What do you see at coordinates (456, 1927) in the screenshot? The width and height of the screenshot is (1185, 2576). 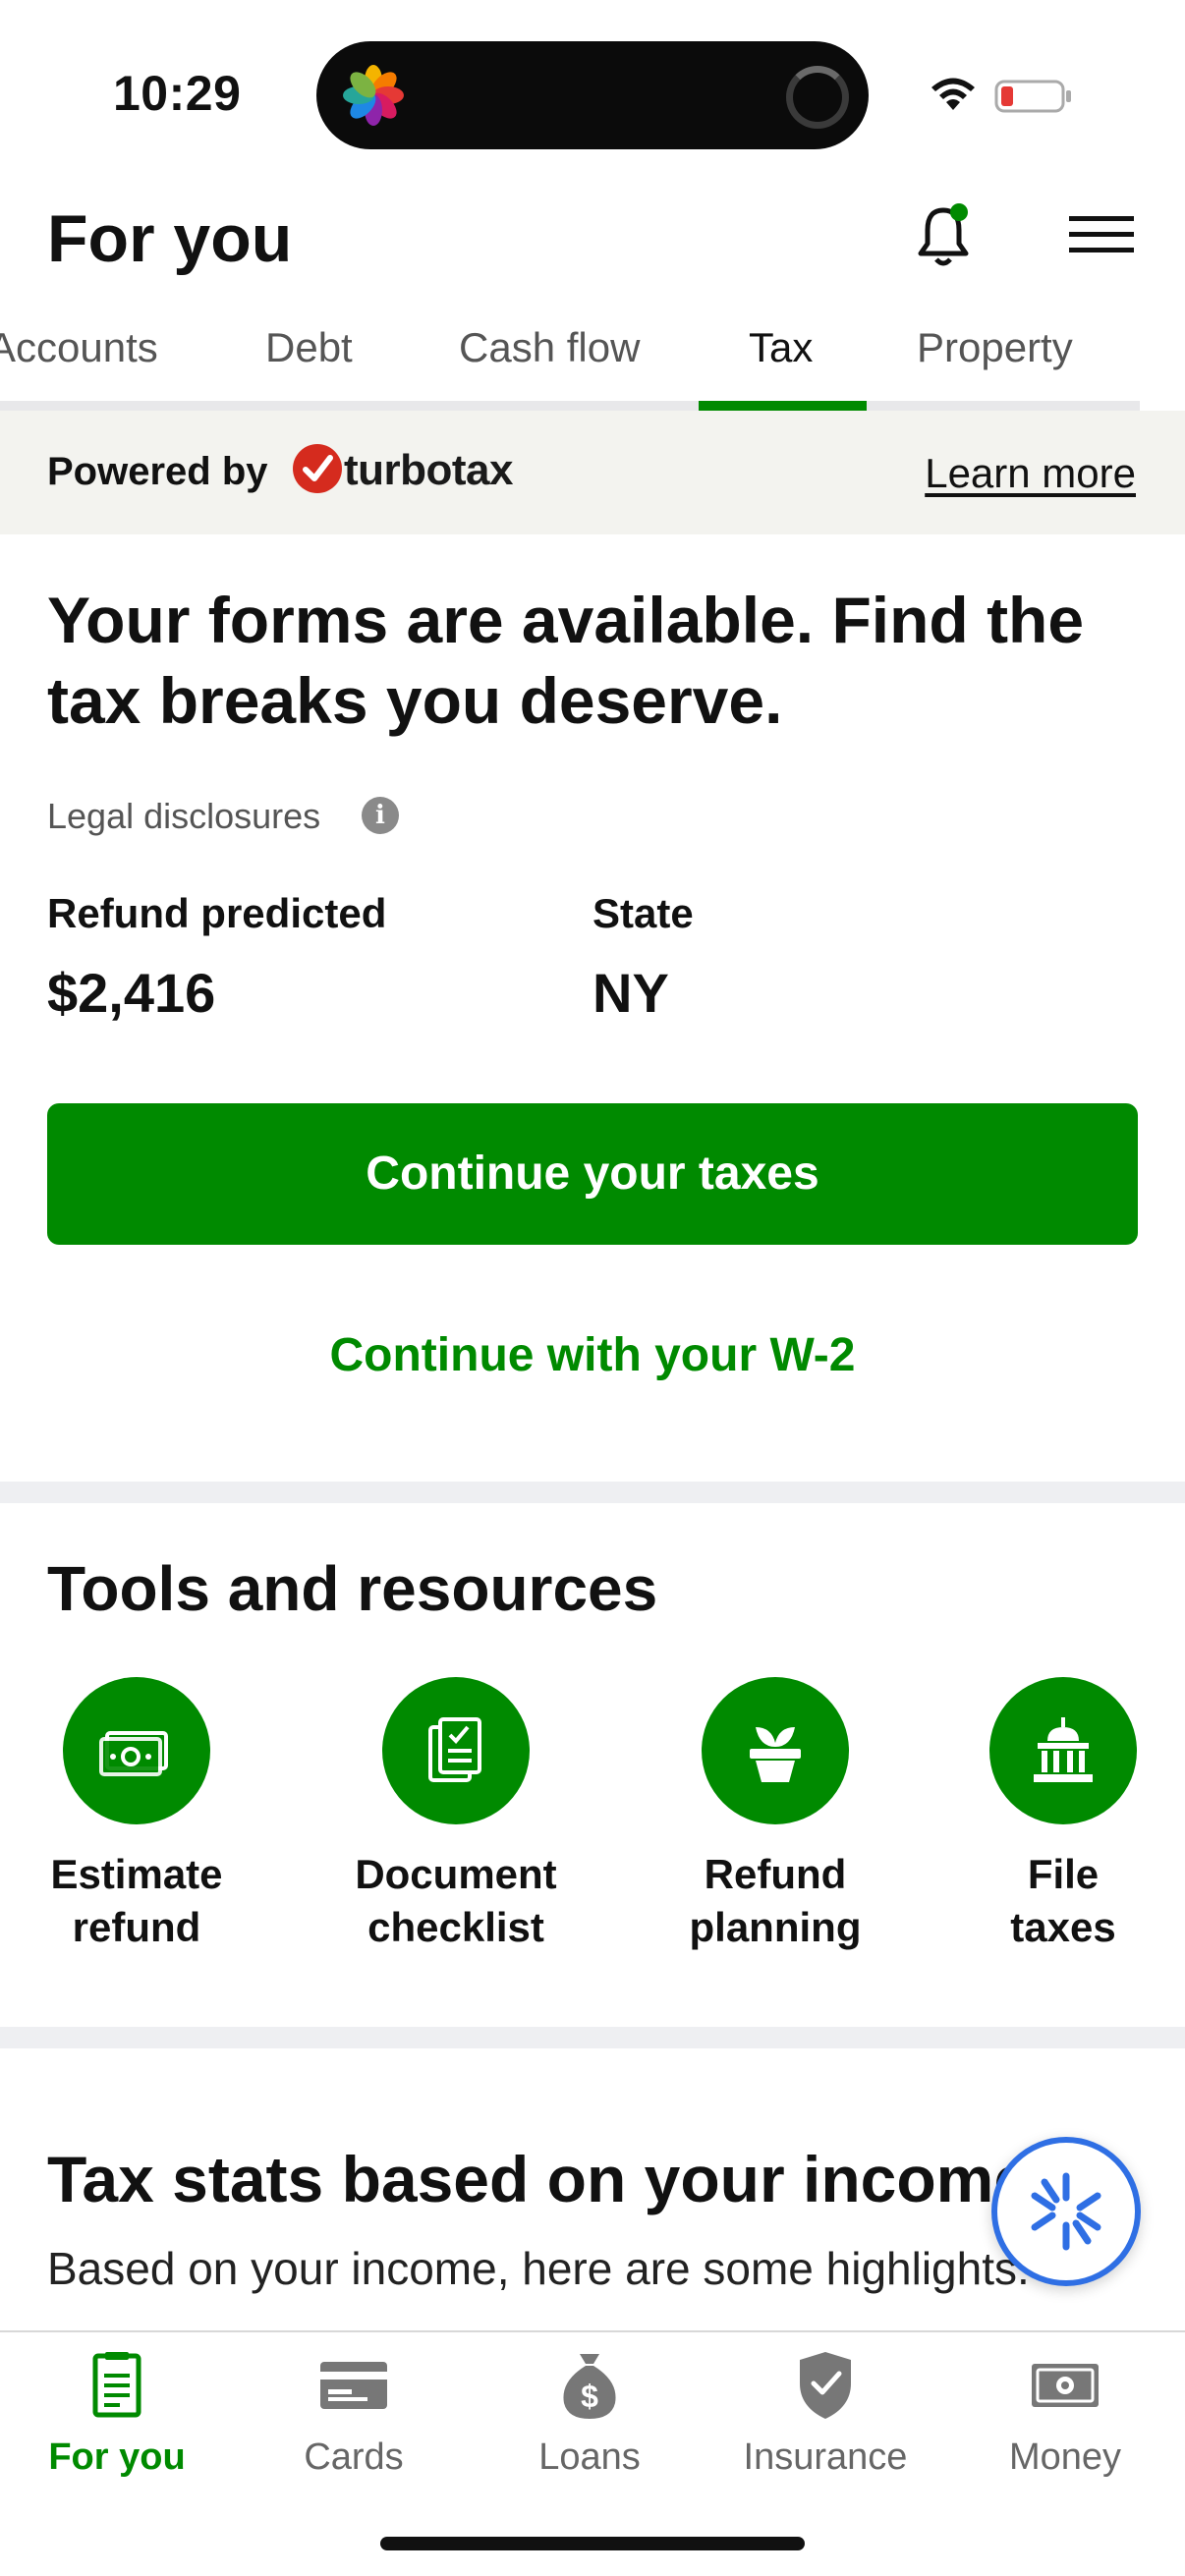 I see `tool-label-line2: checklist` at bounding box center [456, 1927].